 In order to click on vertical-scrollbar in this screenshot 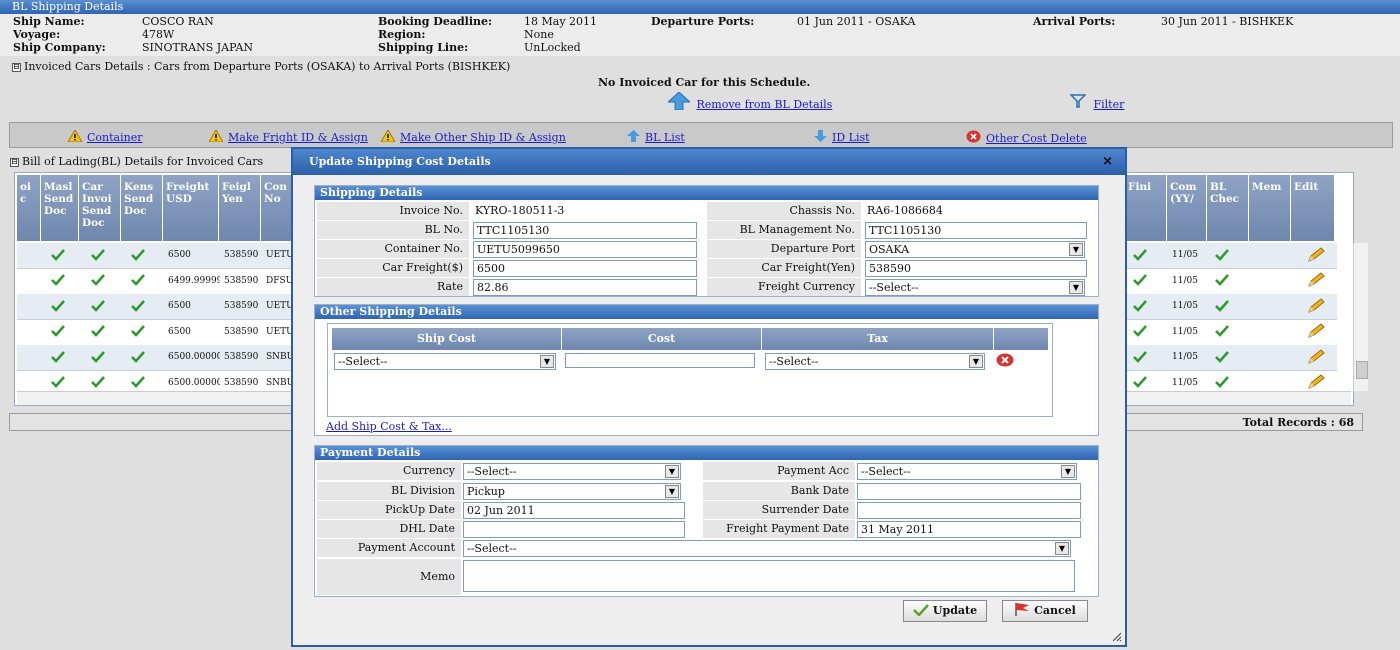, I will do `click(1360, 317)`.